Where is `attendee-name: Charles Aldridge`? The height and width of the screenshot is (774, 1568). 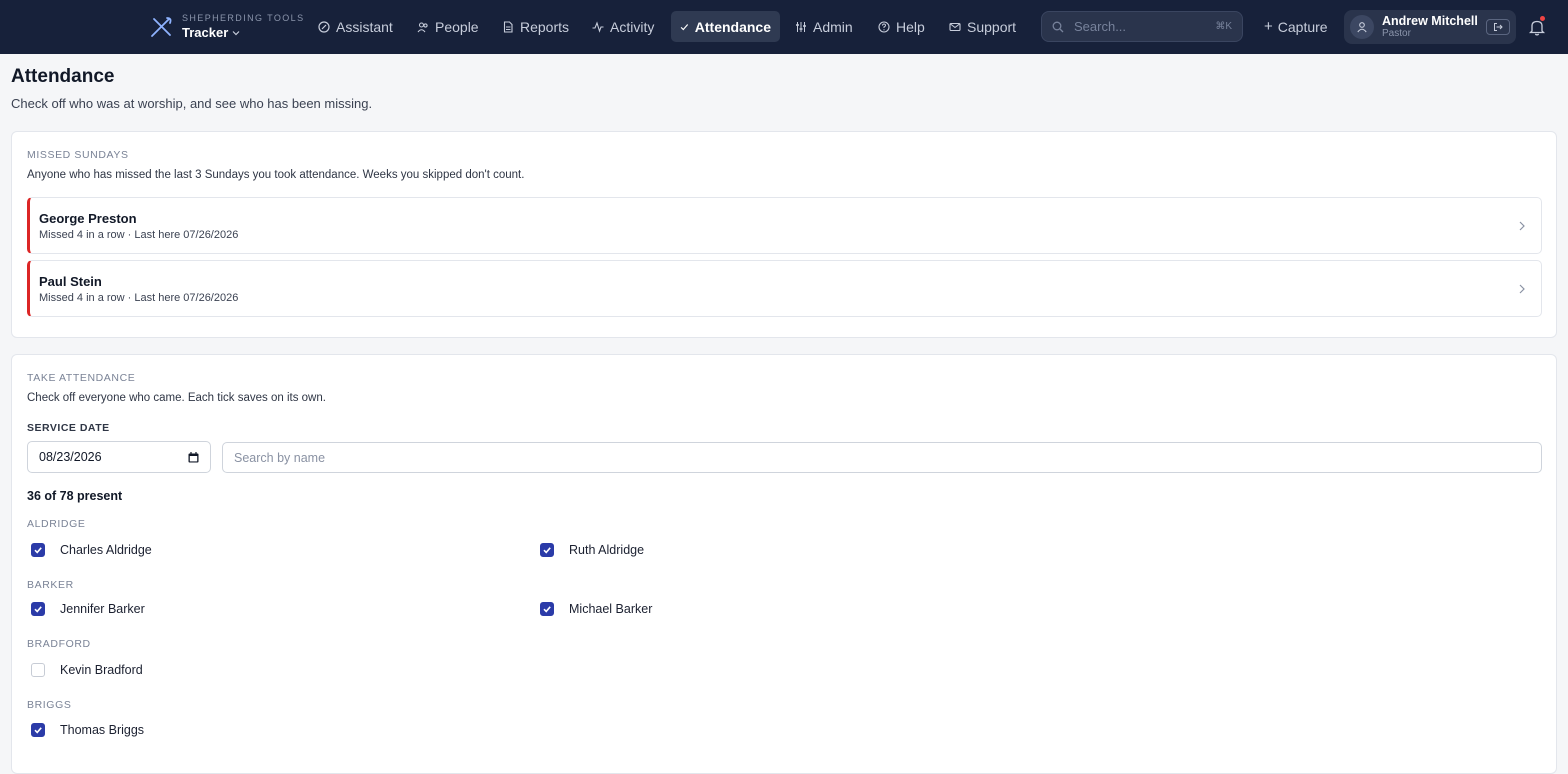 attendee-name: Charles Aldridge is located at coordinates (106, 550).